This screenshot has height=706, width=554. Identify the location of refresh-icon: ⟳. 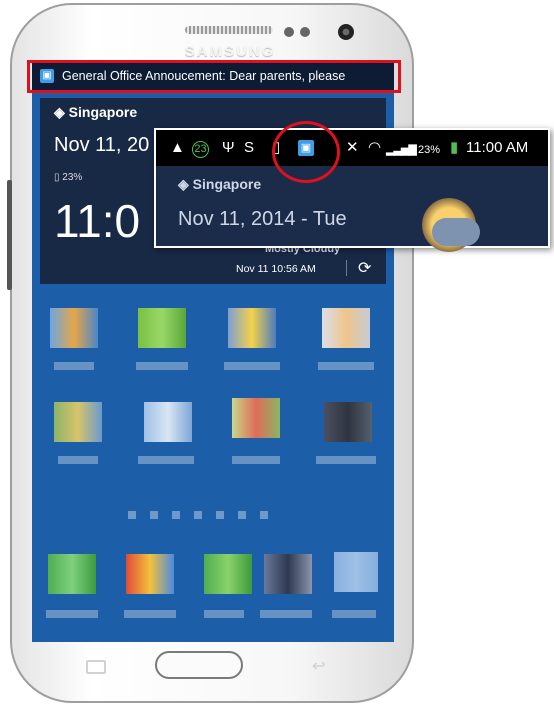
(364, 268).